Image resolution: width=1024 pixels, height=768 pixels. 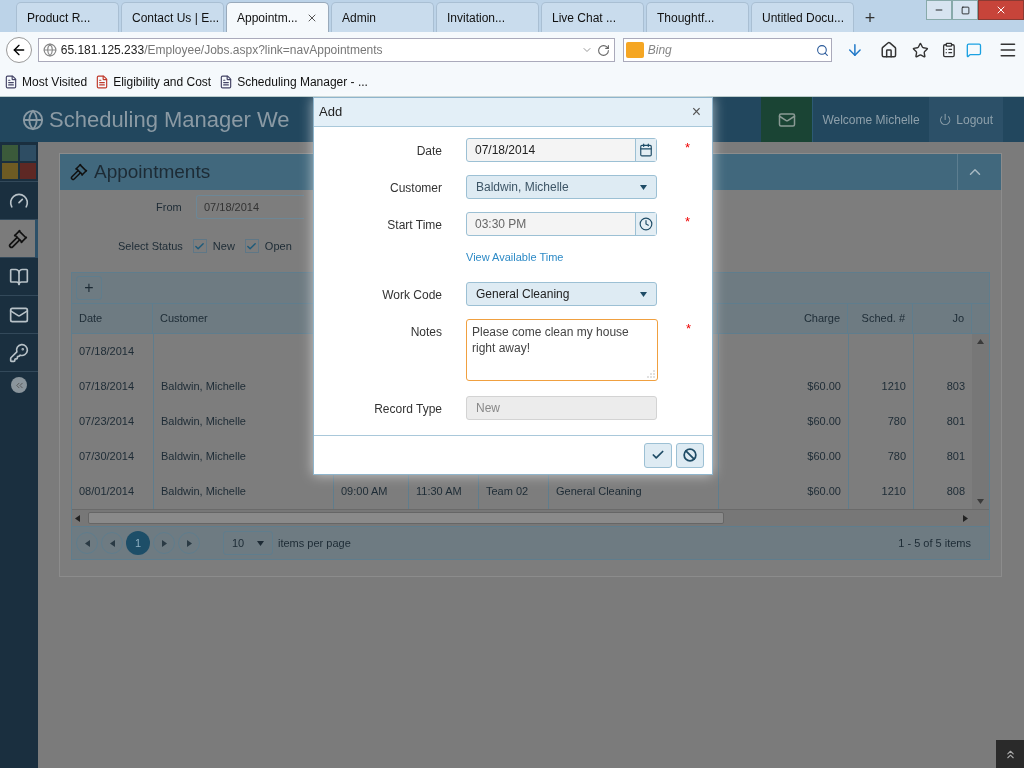 I want to click on field-label: Customer, so click(x=416, y=188).